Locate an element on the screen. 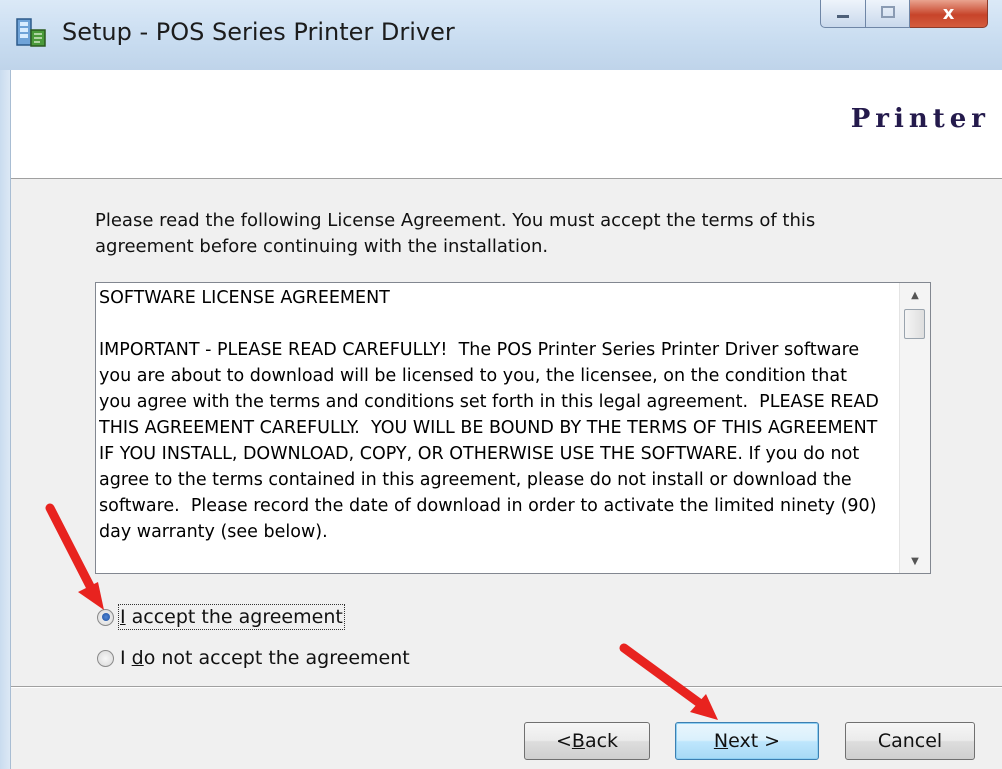  back-access-key: B is located at coordinates (578, 741).